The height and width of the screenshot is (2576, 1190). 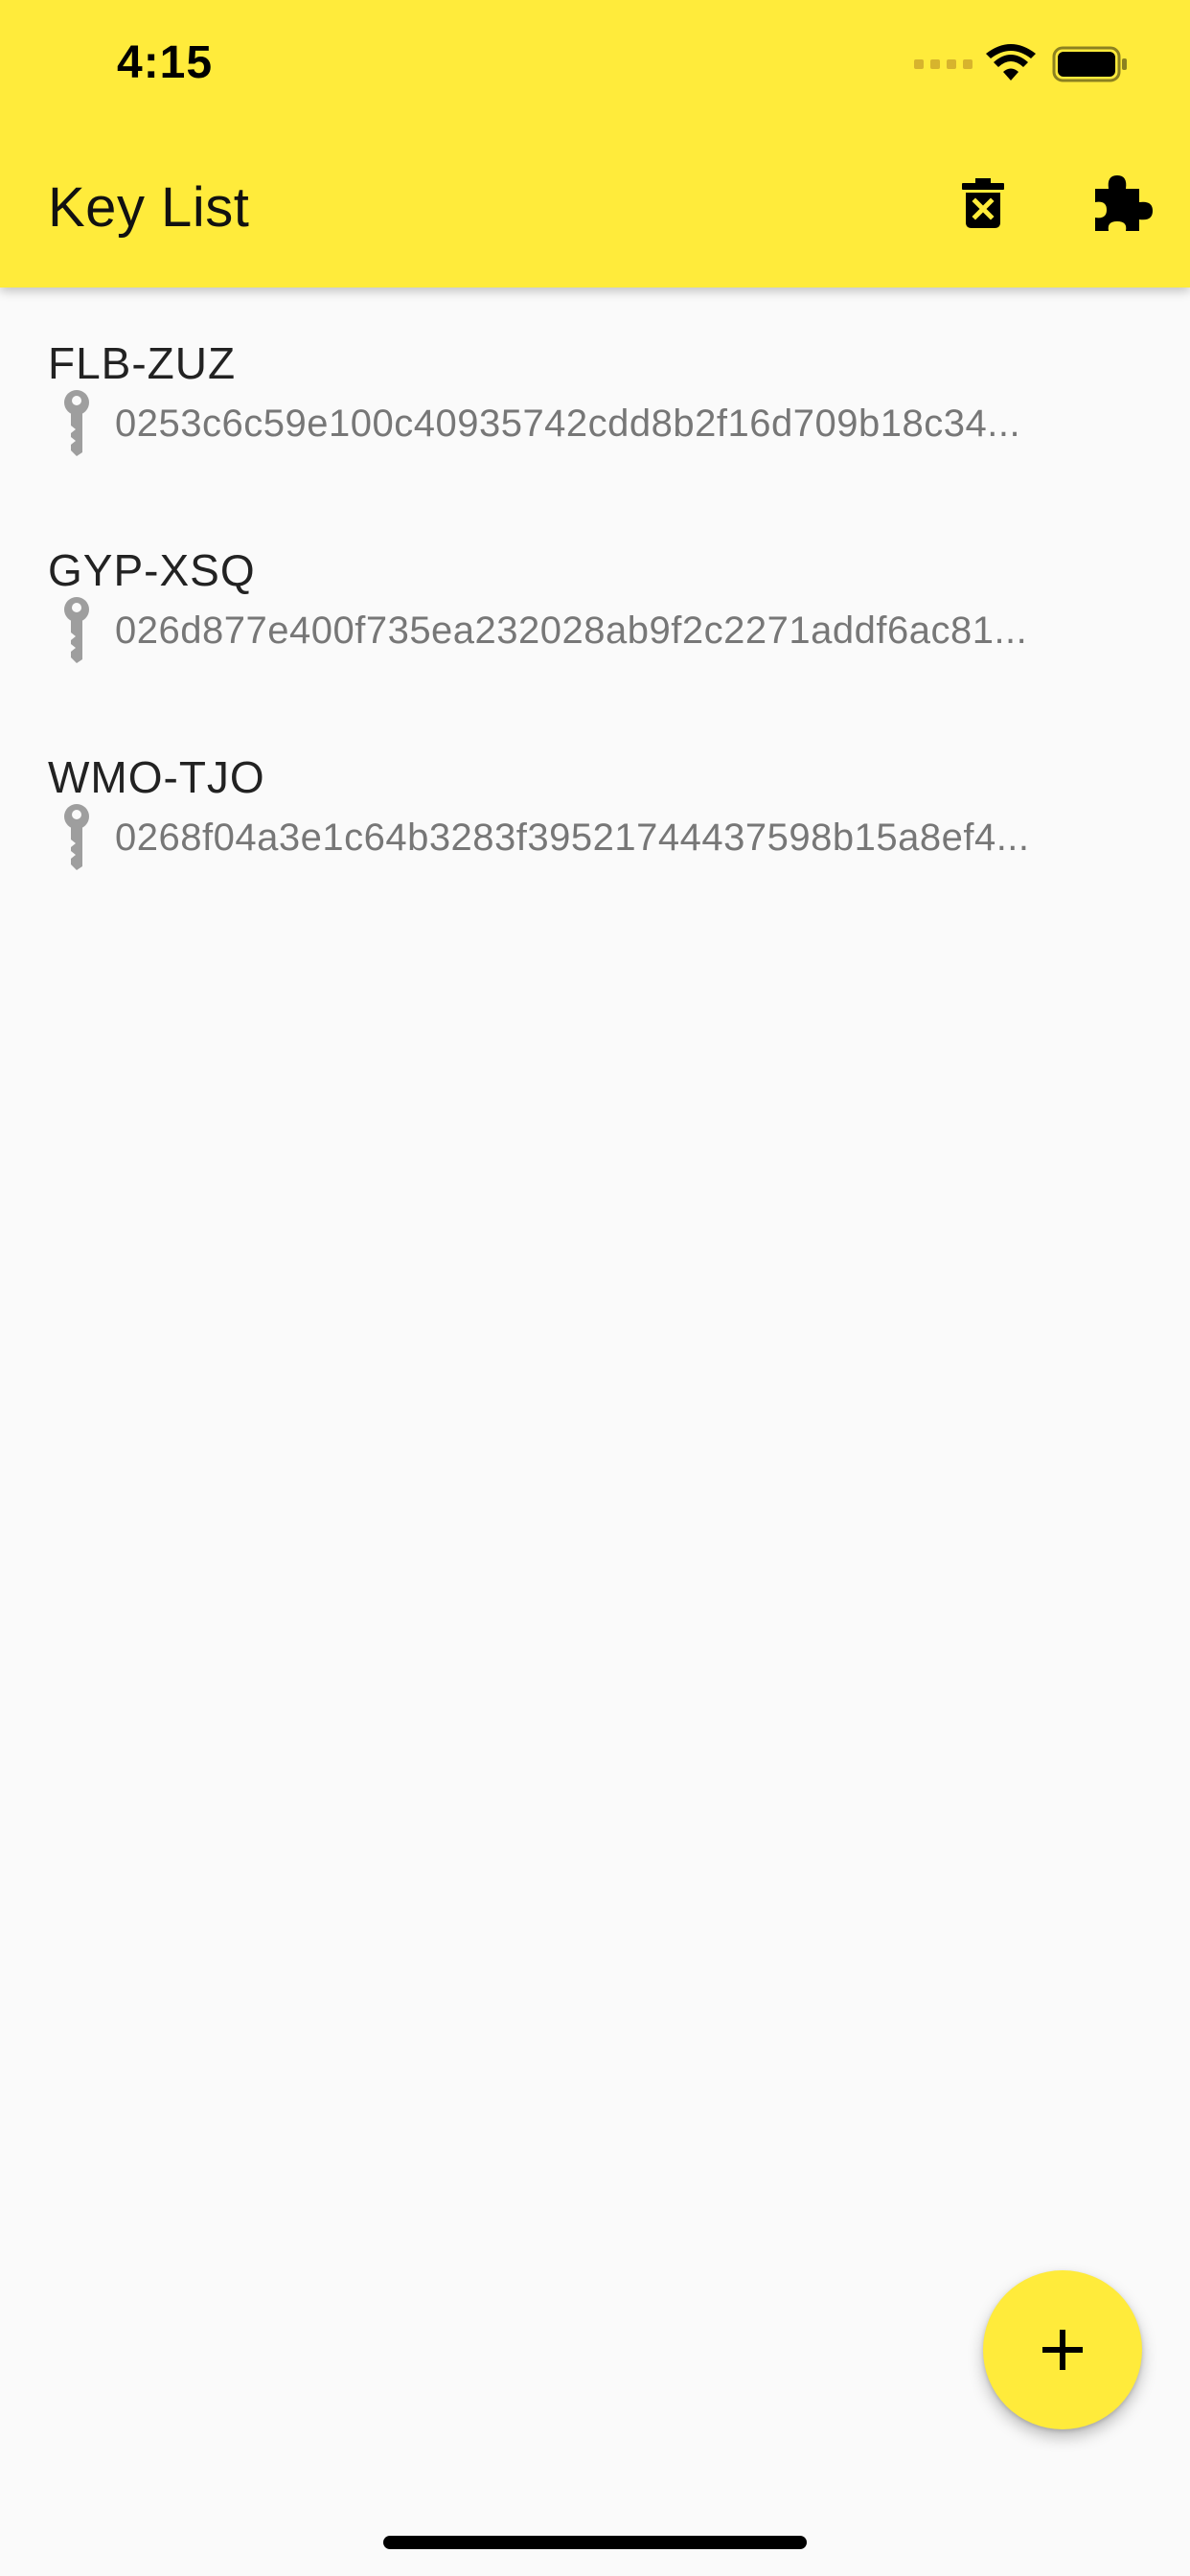 I want to click on delete-forever-icon, so click(x=983, y=203).